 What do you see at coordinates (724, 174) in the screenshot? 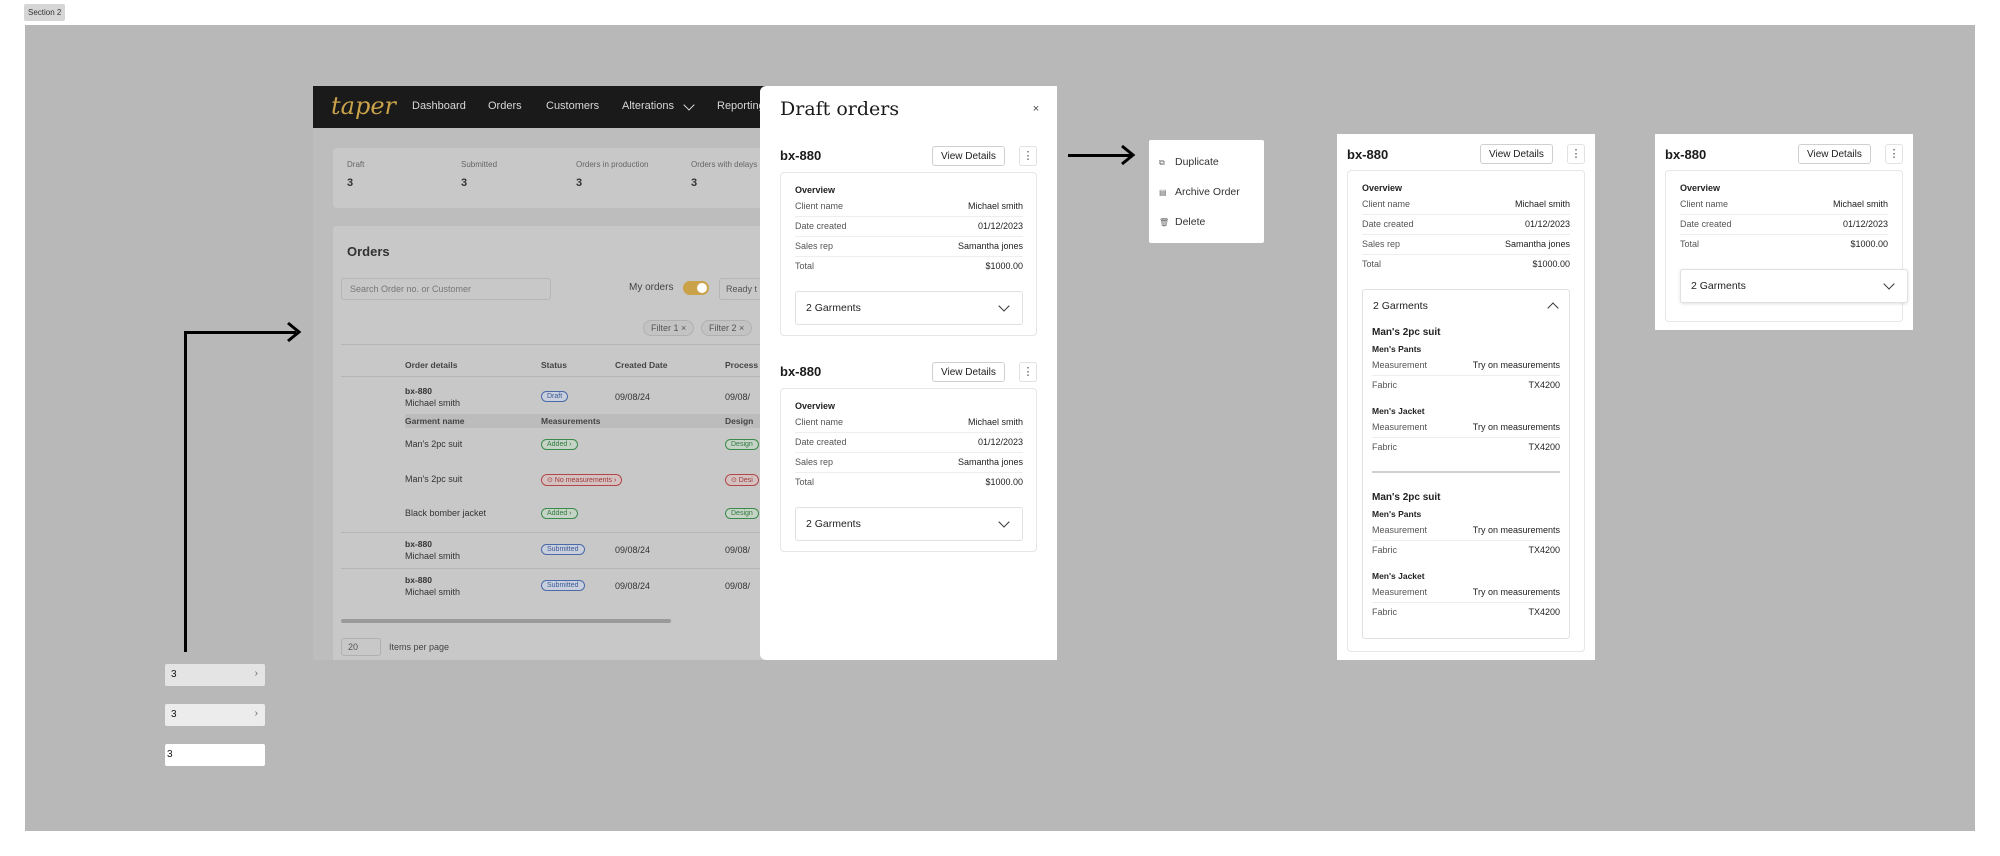
I see `stat-delays: Orders with delays 3` at bounding box center [724, 174].